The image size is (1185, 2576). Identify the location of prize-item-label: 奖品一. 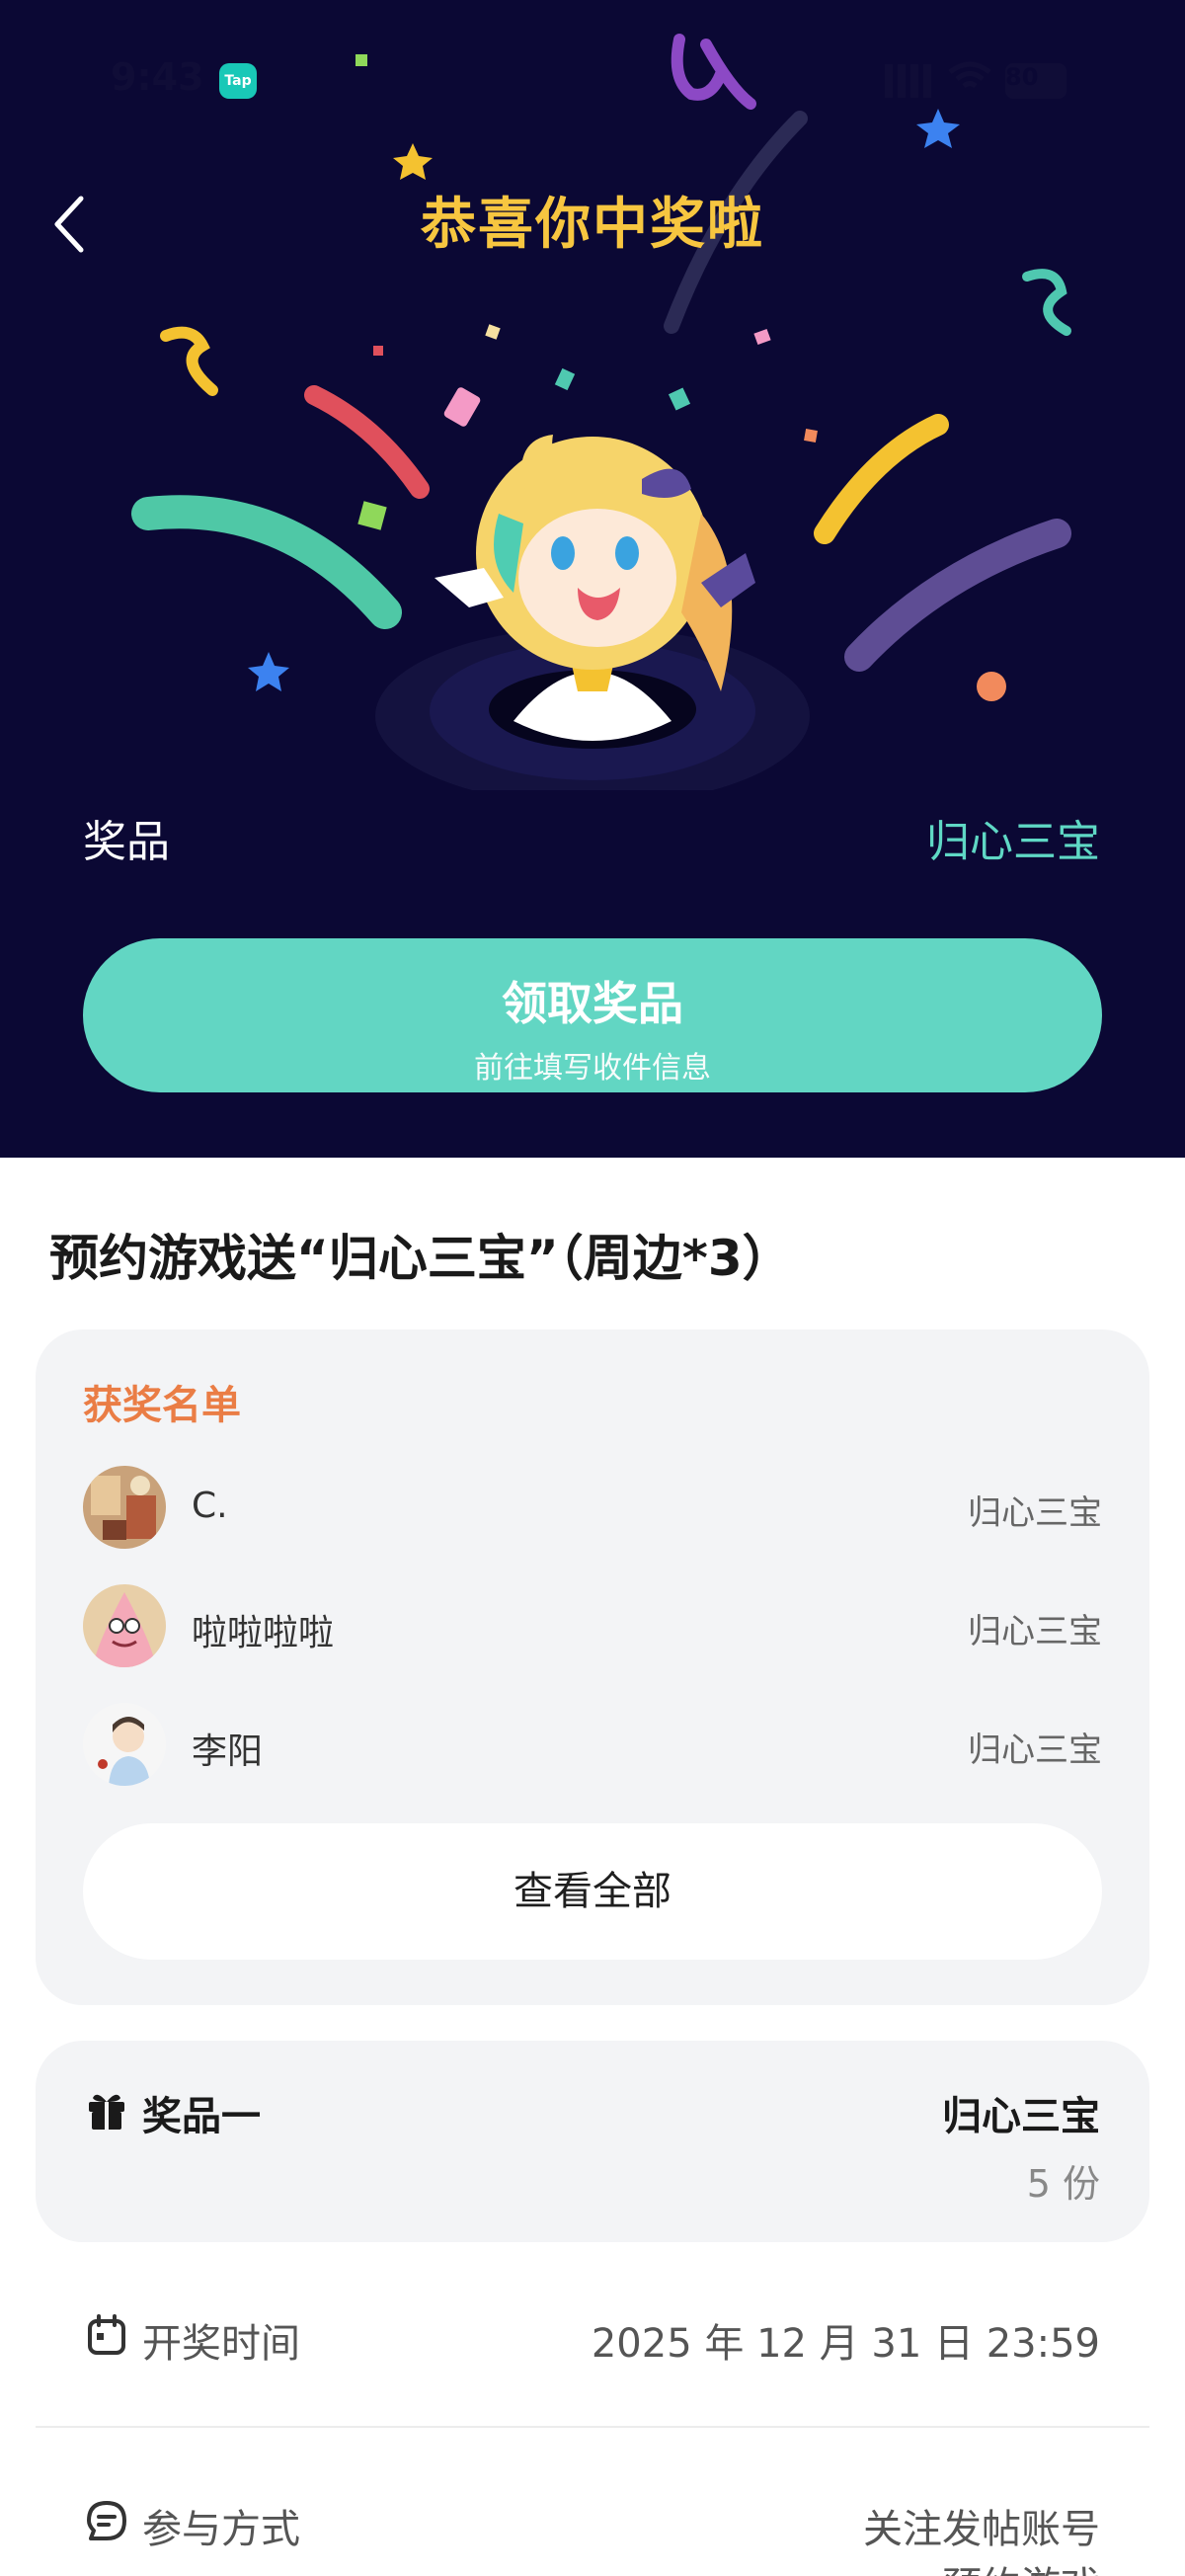
(202, 2116).